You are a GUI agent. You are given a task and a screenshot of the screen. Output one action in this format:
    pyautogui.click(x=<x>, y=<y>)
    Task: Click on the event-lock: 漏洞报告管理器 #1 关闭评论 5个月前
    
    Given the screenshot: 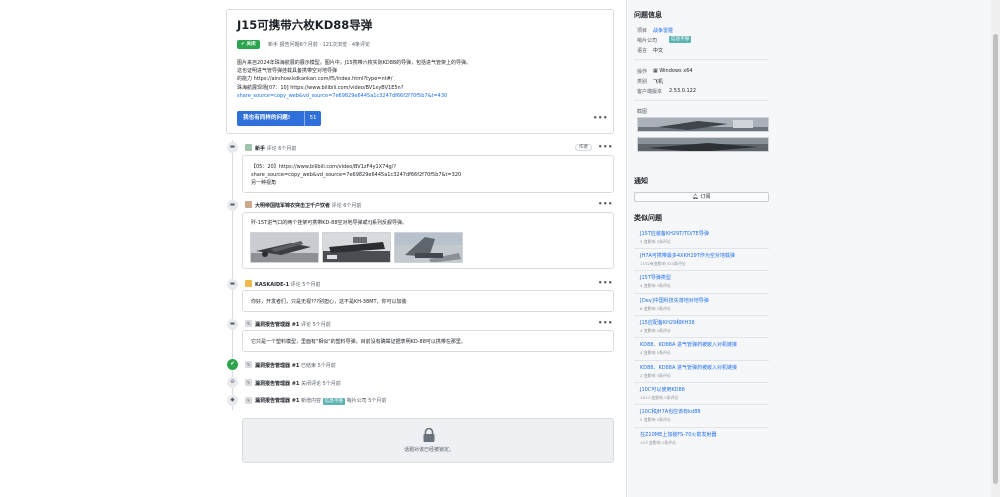 What is the action you would take?
    pyautogui.click(x=298, y=384)
    